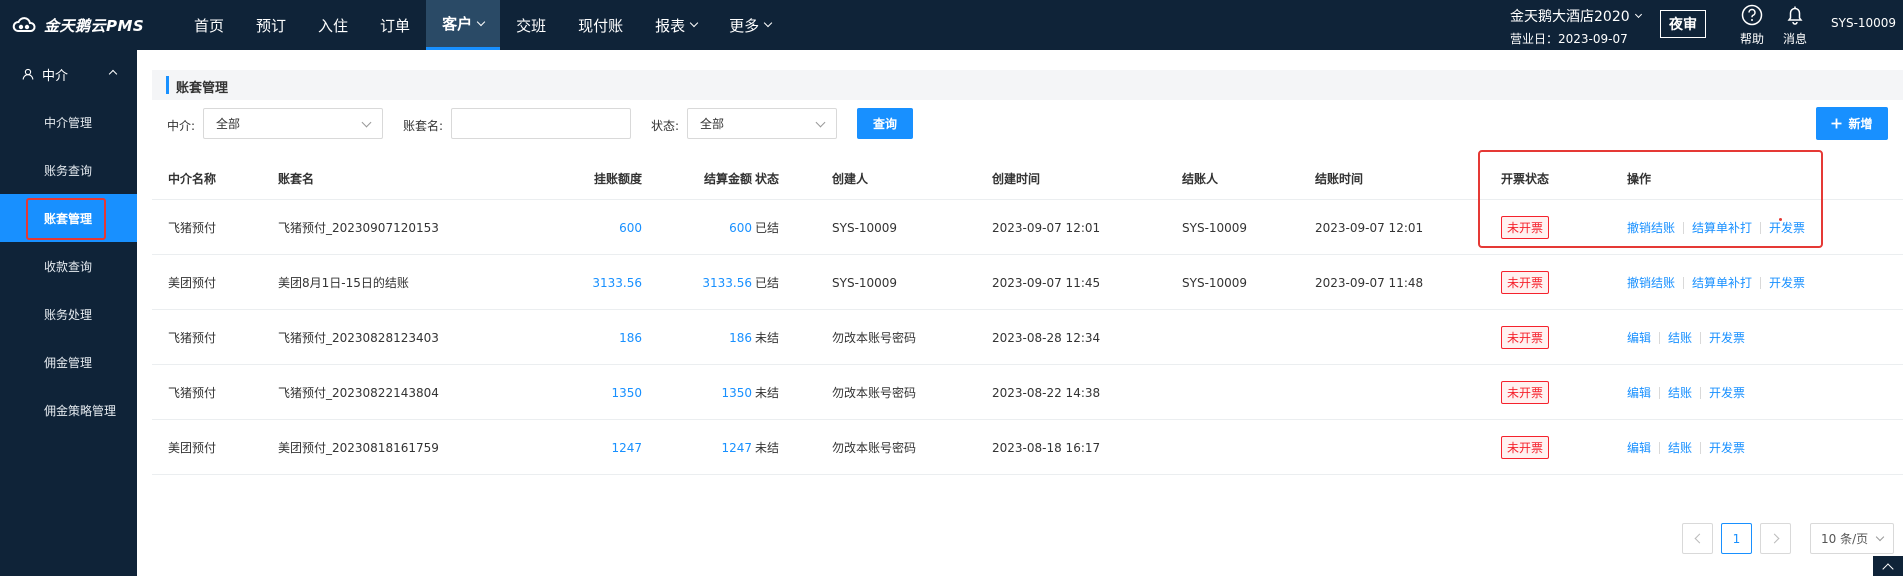  Describe the element at coordinates (744, 25) in the screenshot. I see `nav-label: 更多` at that location.